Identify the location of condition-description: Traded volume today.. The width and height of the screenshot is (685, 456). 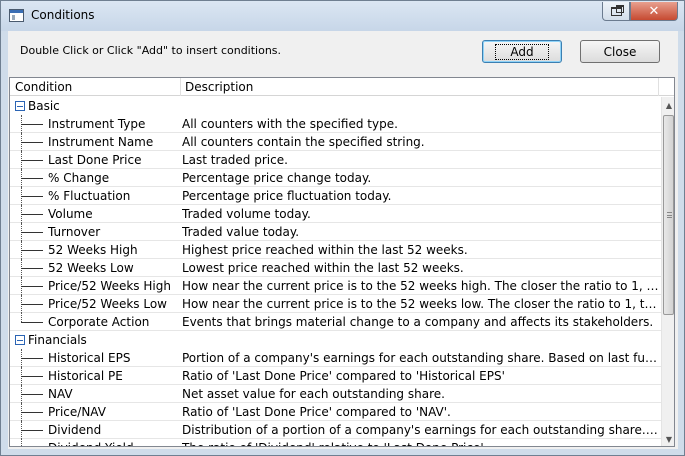
(246, 214).